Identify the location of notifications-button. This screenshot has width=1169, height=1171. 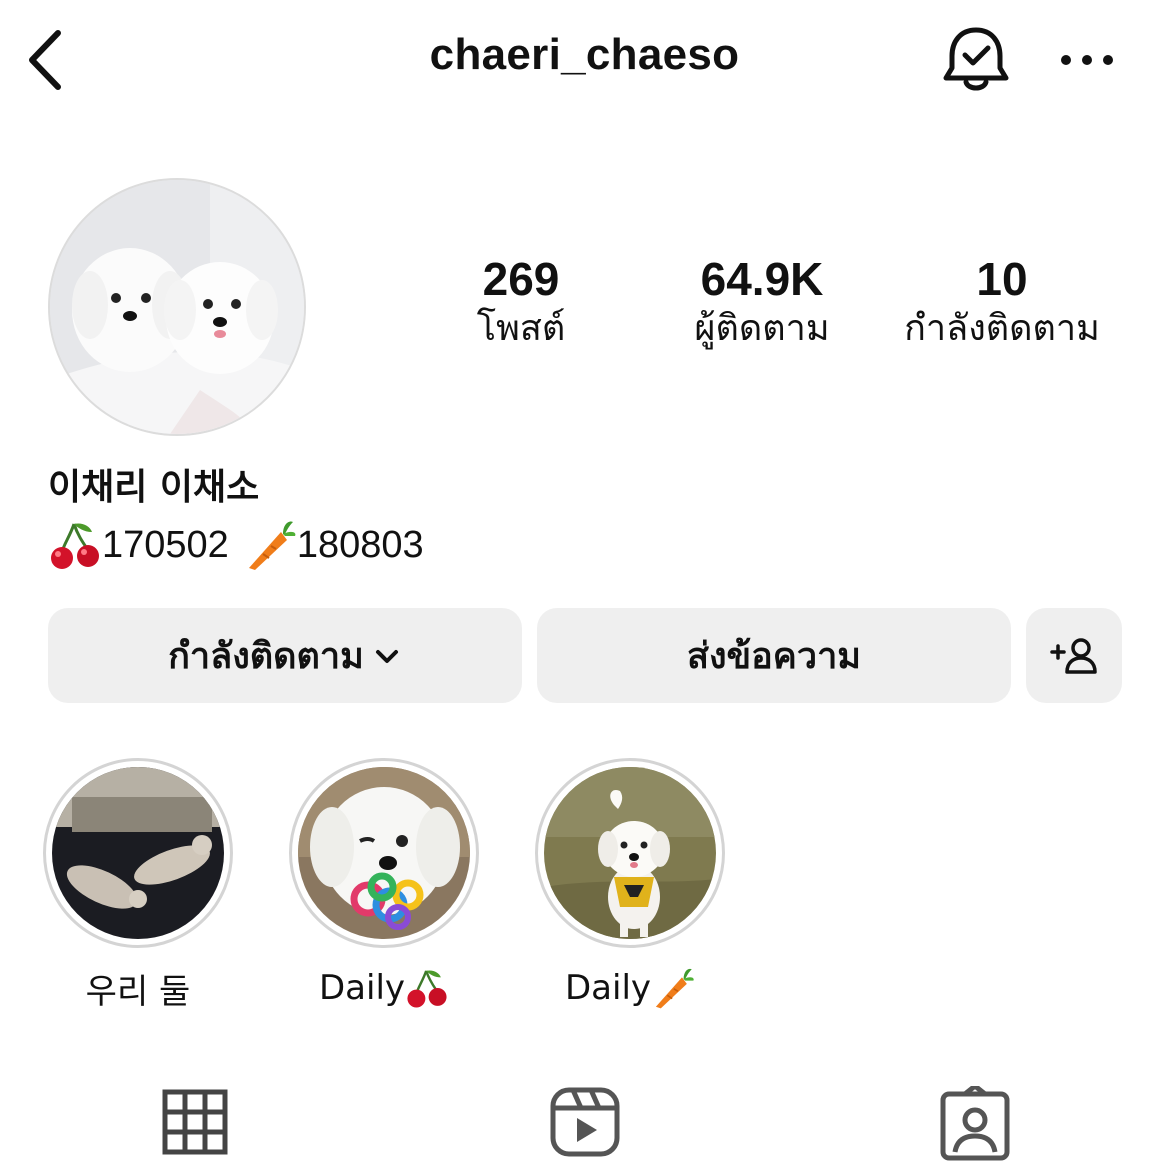
(976, 60).